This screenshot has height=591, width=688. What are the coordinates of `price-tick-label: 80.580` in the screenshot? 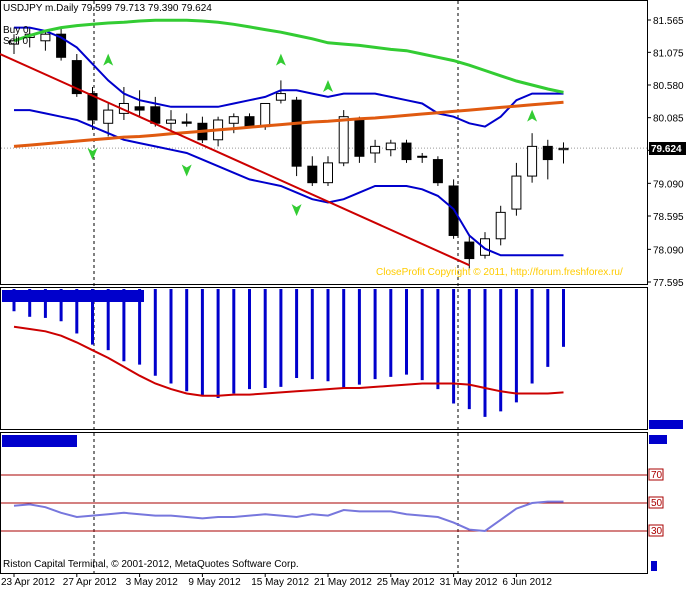 It's located at (668, 86).